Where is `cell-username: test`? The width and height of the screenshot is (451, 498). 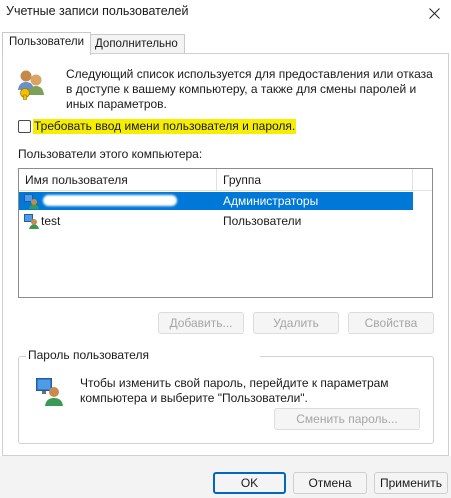 cell-username: test is located at coordinates (51, 221).